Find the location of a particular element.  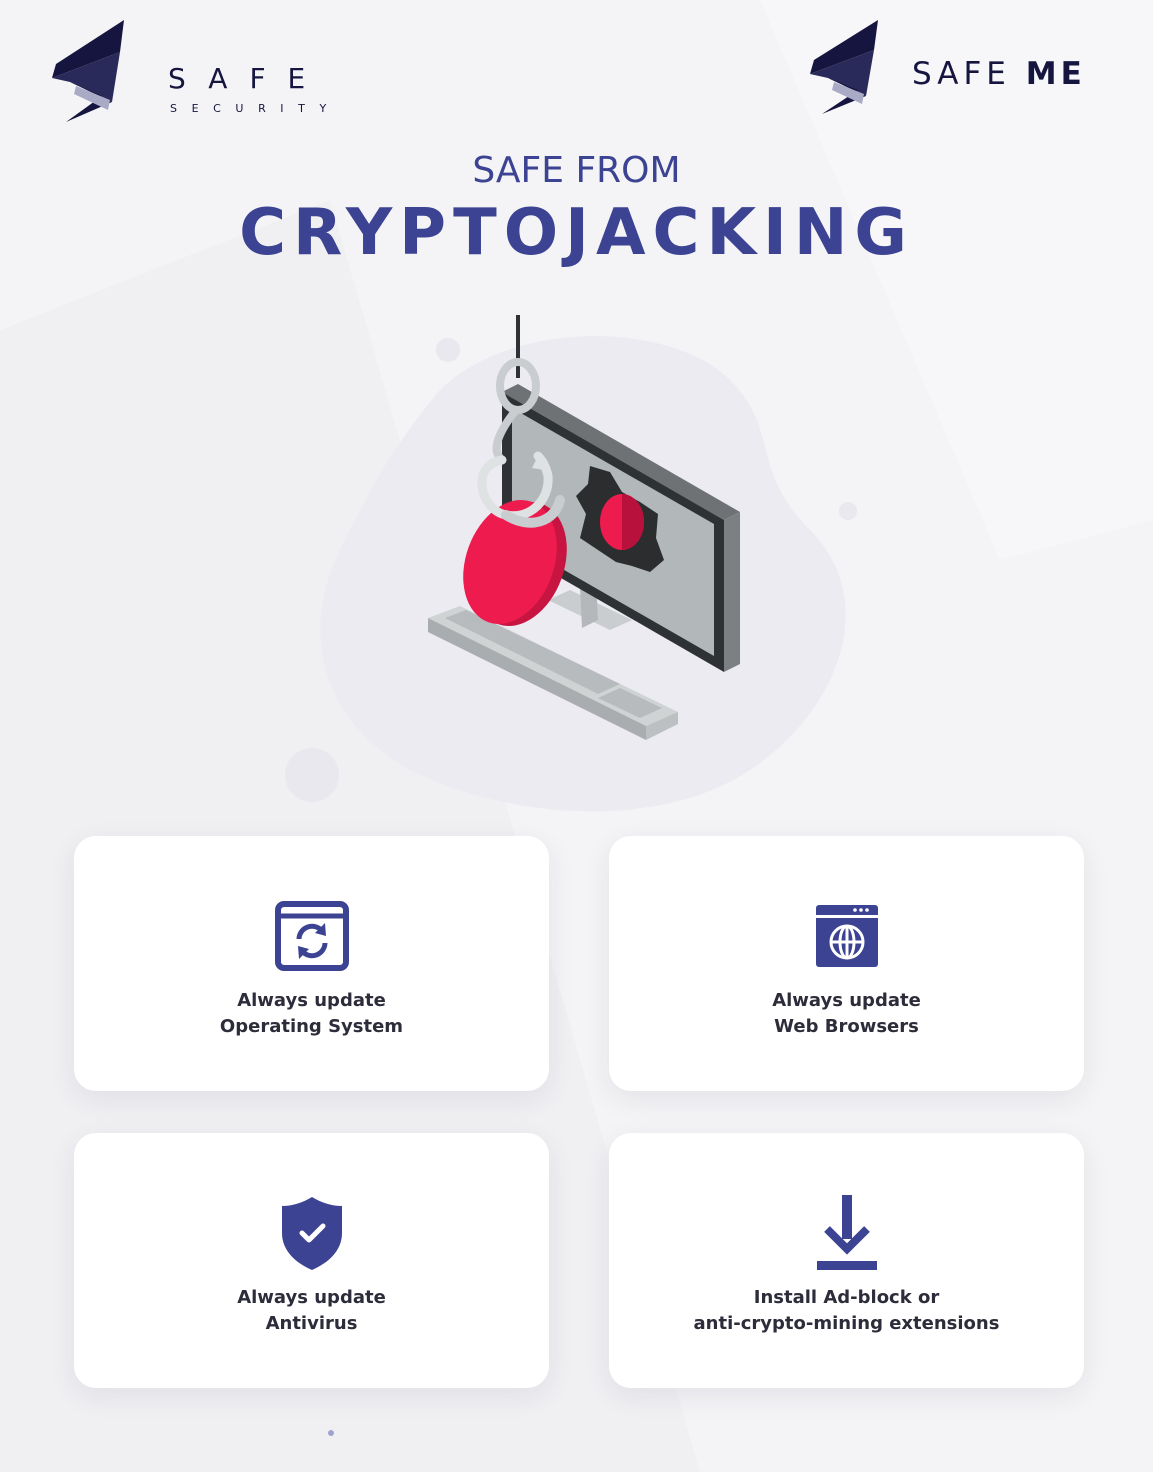

card-caption: Always update Antivirus is located at coordinates (311, 1311).